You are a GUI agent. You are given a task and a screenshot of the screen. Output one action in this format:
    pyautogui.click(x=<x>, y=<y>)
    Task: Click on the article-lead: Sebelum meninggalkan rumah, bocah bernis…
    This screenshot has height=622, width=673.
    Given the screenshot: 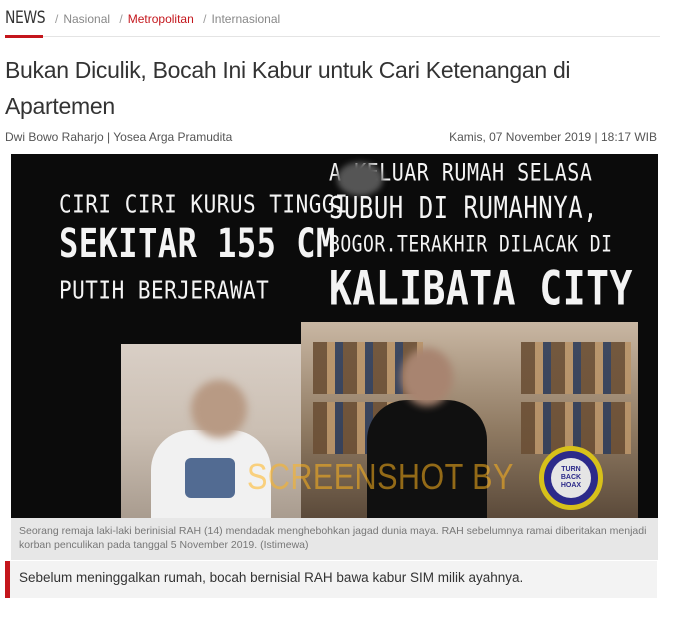 What is the action you would take?
    pyautogui.click(x=331, y=579)
    